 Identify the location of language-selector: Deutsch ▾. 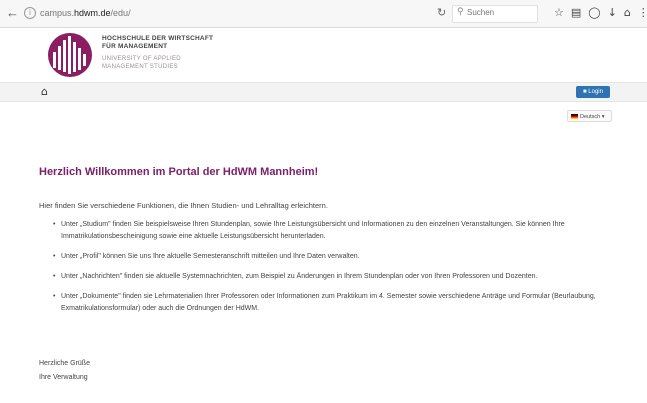
(589, 116).